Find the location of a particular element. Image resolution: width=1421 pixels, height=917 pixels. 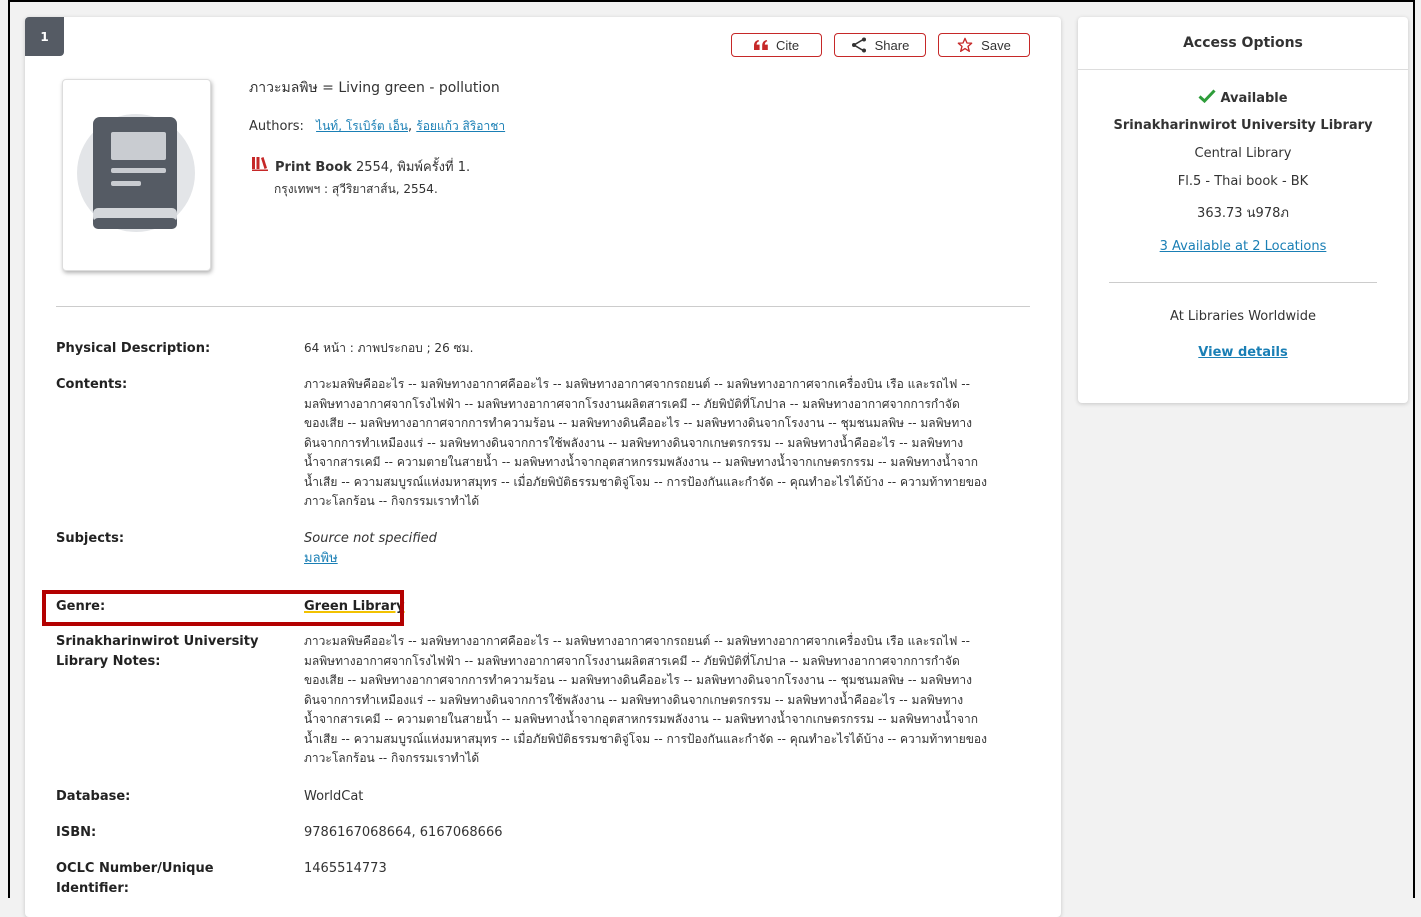

author-link: ร้อยแก้ว สิริอาชา is located at coordinates (460, 126).